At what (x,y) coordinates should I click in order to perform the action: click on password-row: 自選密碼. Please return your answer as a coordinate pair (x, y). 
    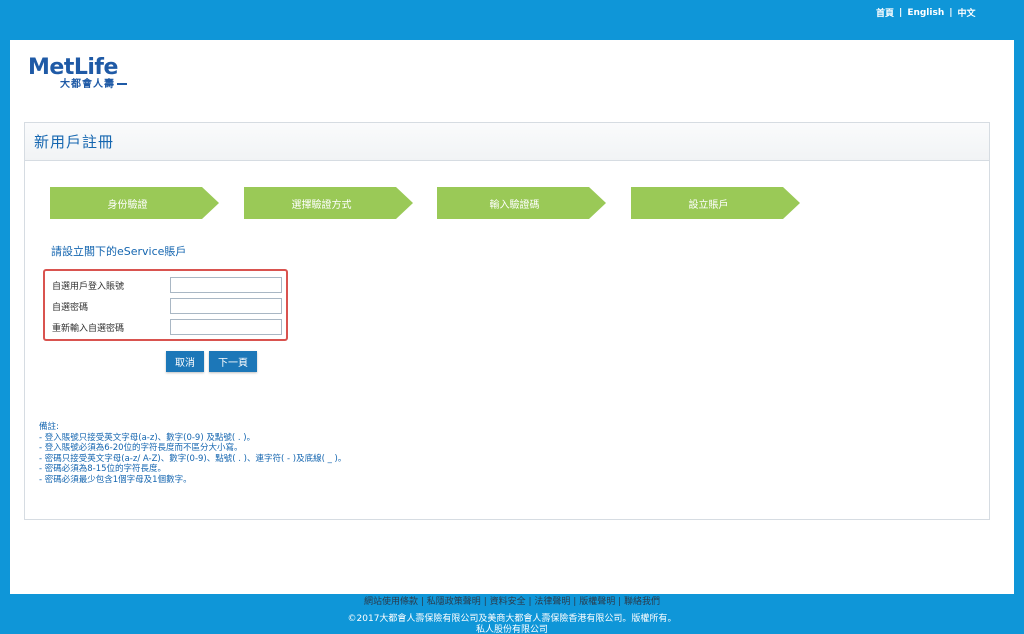
    Looking at the image, I should click on (168, 306).